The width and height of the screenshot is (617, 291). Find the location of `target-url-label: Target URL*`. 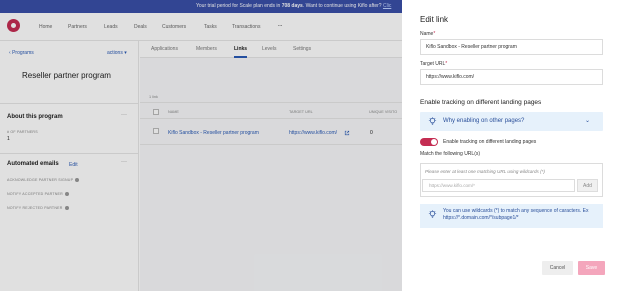

target-url-label: Target URL* is located at coordinates (433, 64).